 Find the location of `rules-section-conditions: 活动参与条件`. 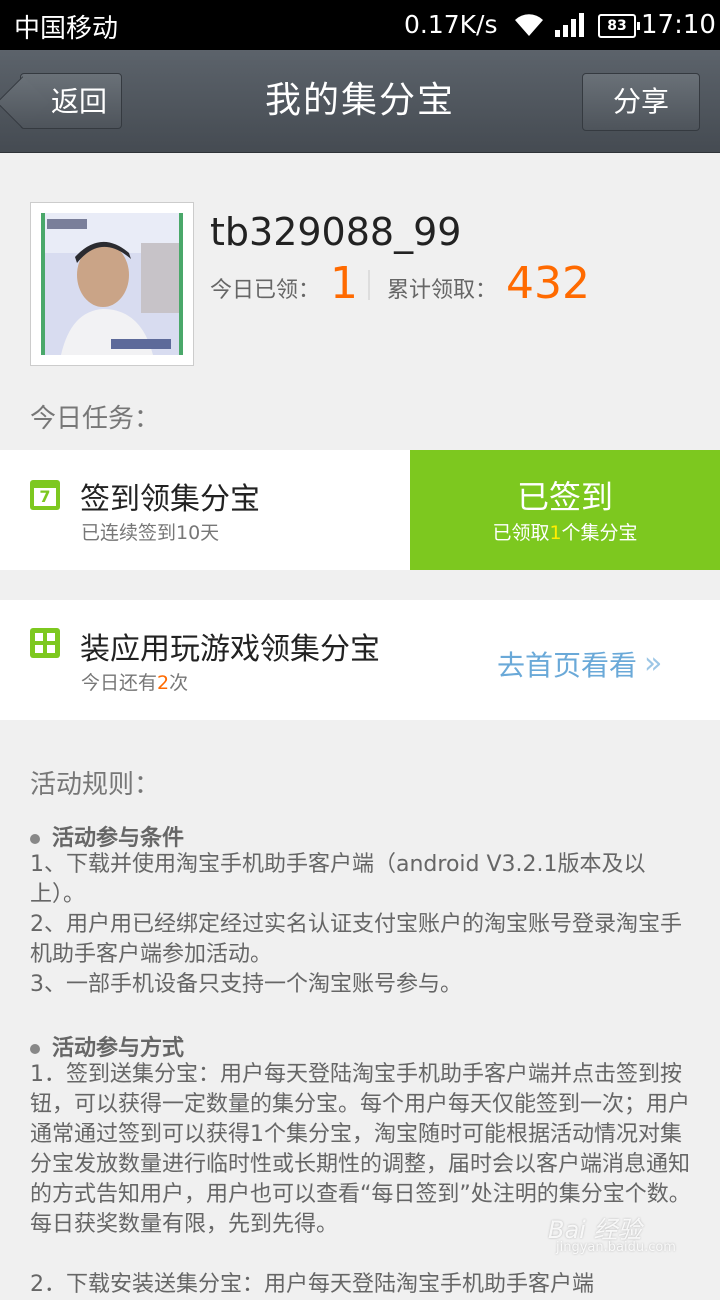

rules-section-conditions: 活动参与条件 is located at coordinates (107, 836).